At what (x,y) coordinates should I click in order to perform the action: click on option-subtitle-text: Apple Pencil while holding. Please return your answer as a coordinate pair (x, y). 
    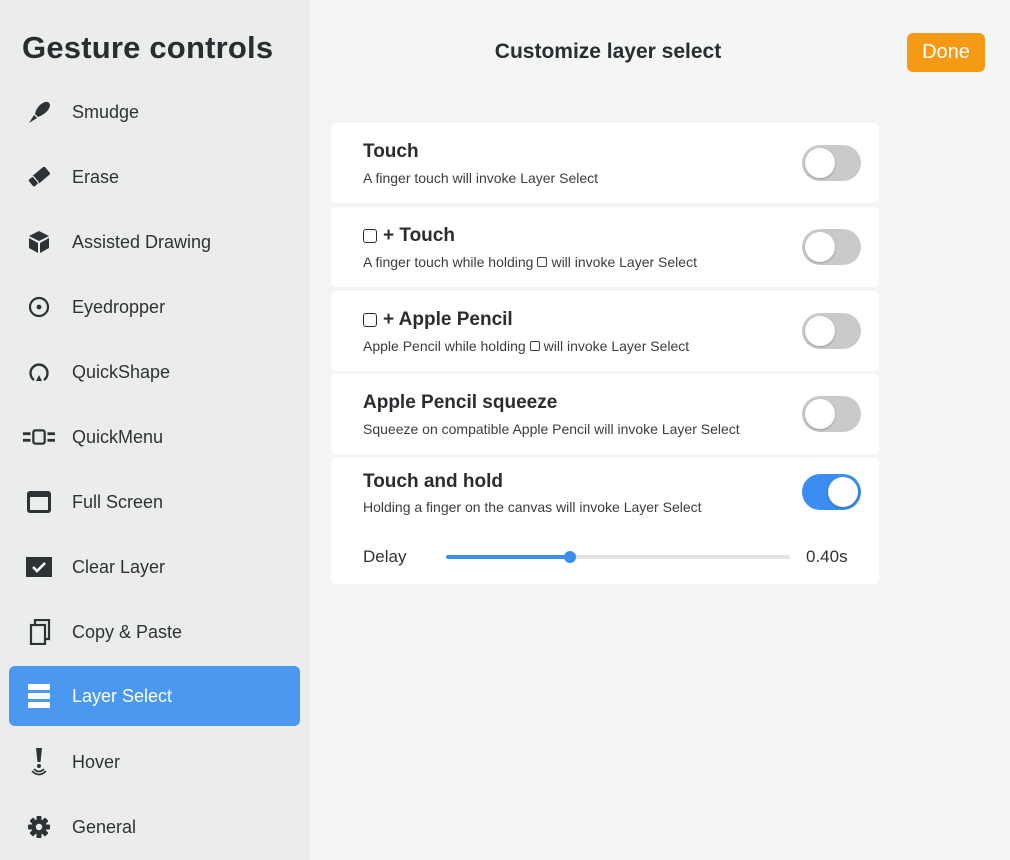
    Looking at the image, I should click on (444, 346).